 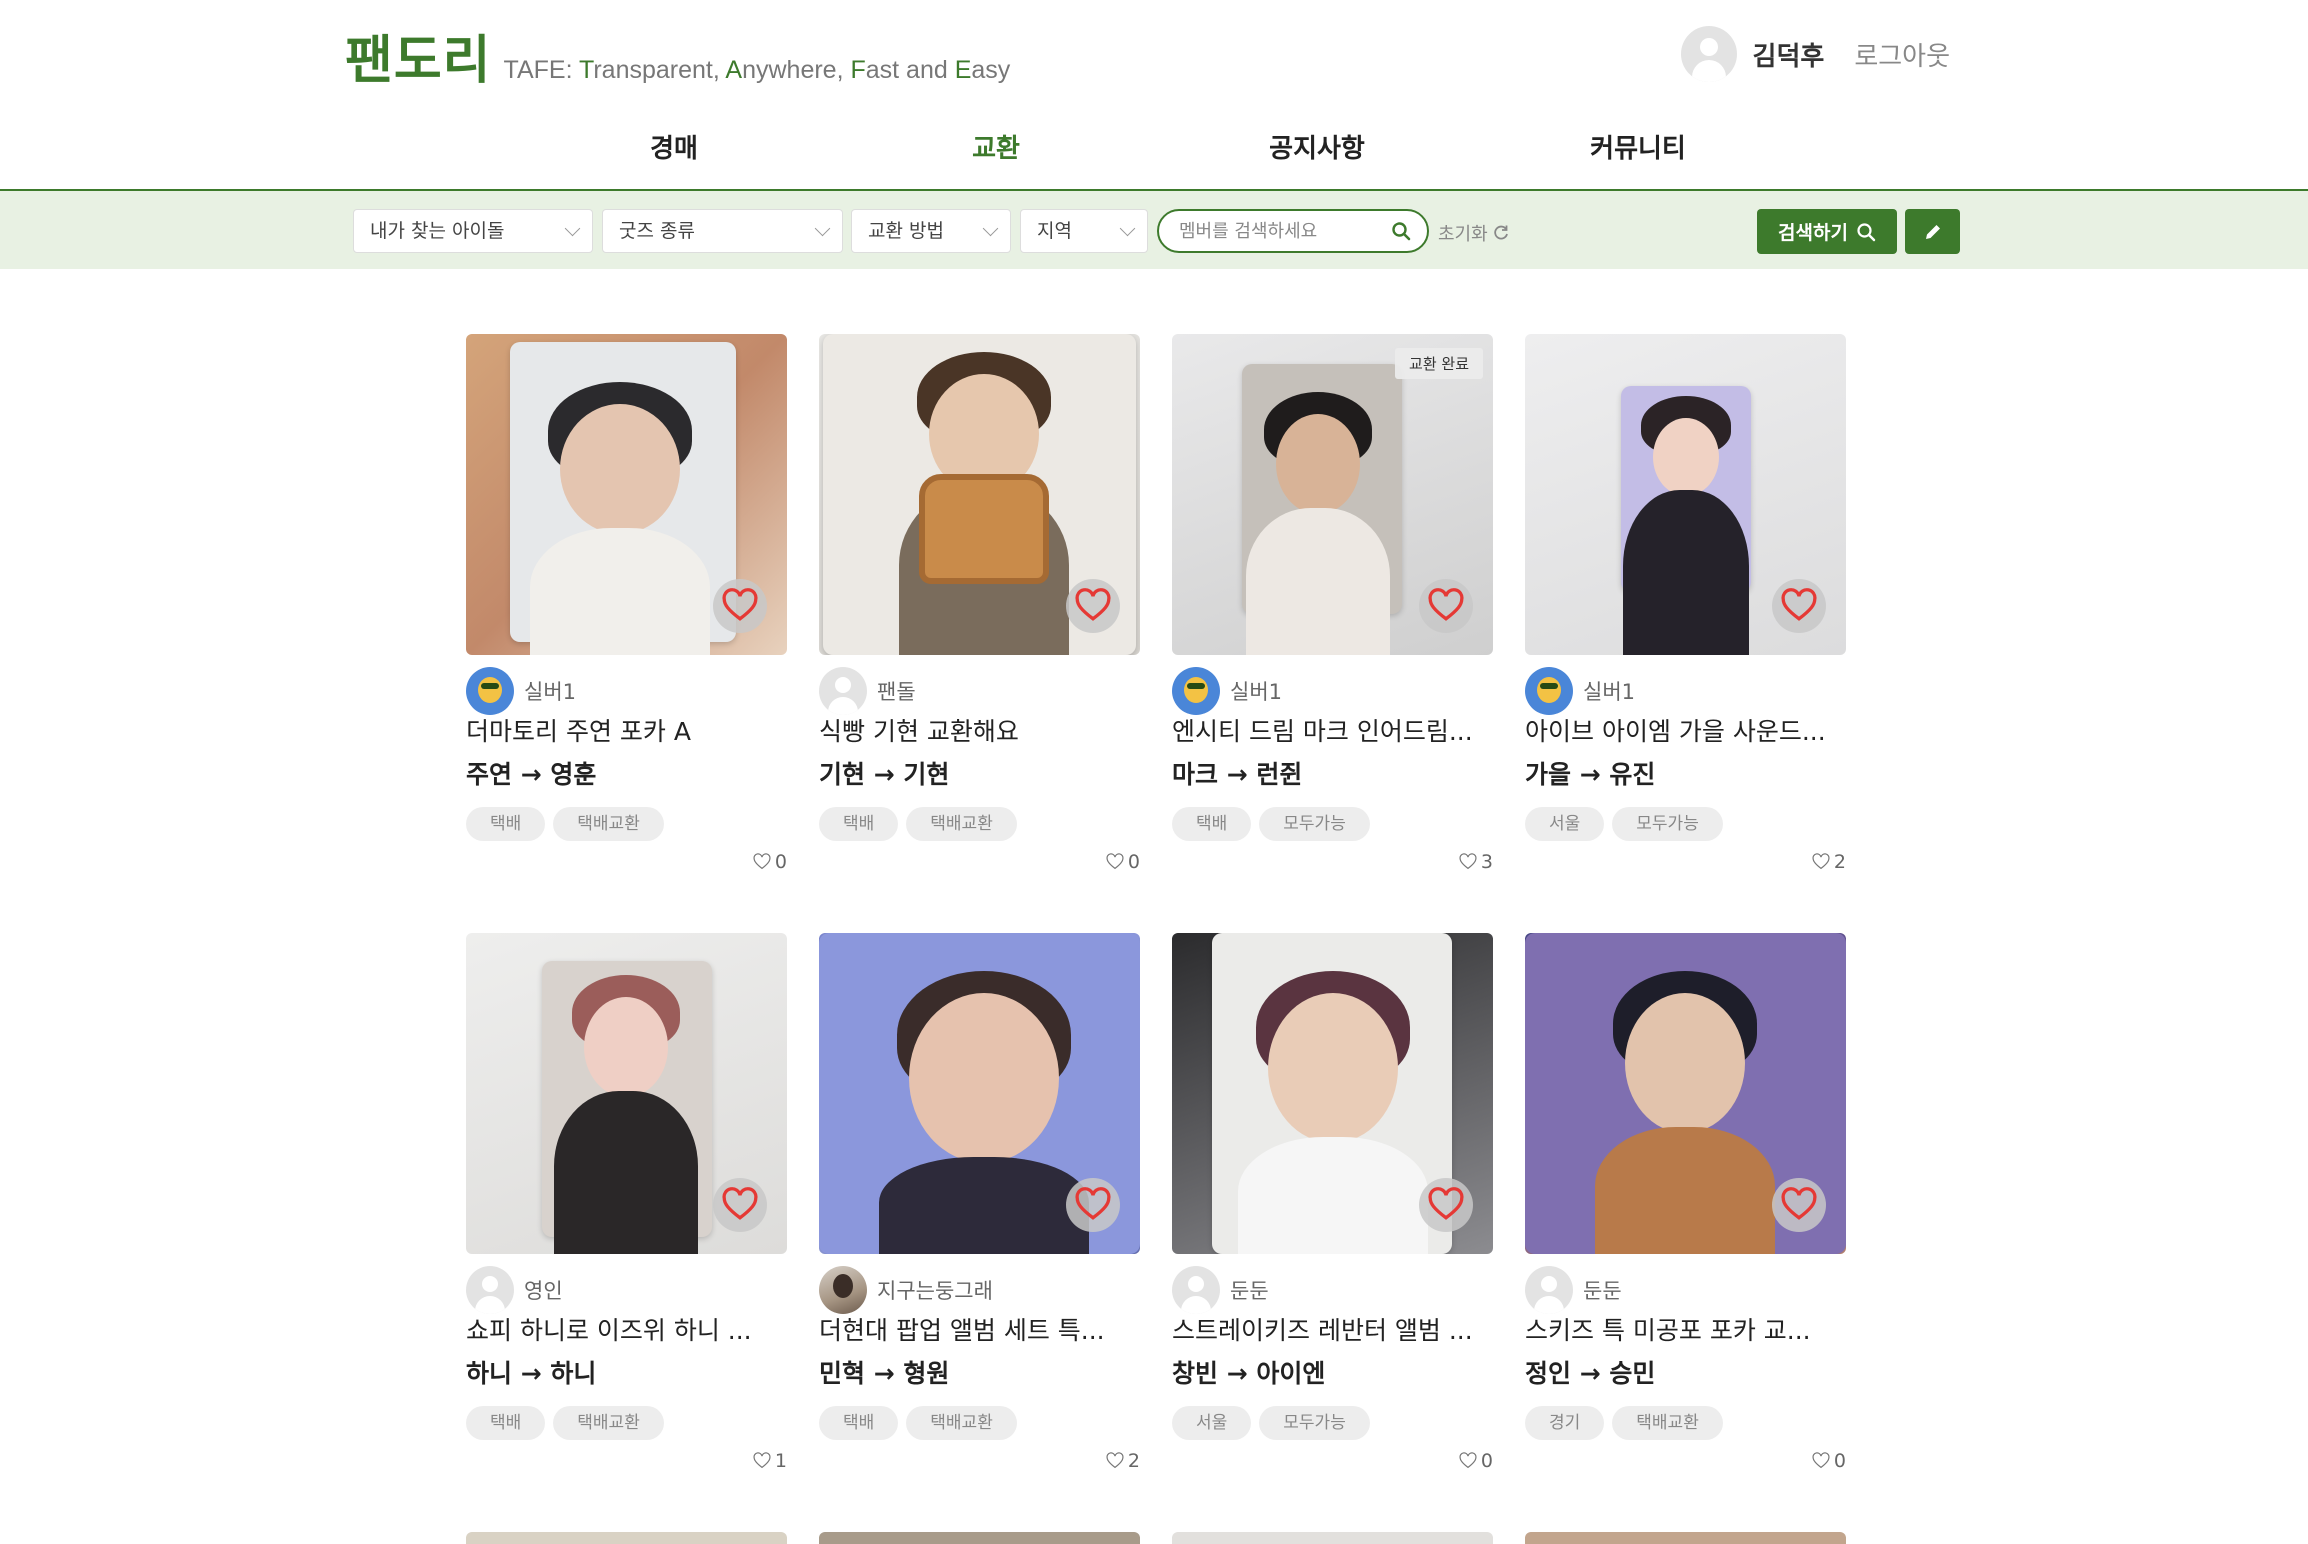 I want to click on post-card: 팬돌 식빵 기현 교환해요 기현 → 기현 택배 택배교환 0, so click(x=979, y=614).